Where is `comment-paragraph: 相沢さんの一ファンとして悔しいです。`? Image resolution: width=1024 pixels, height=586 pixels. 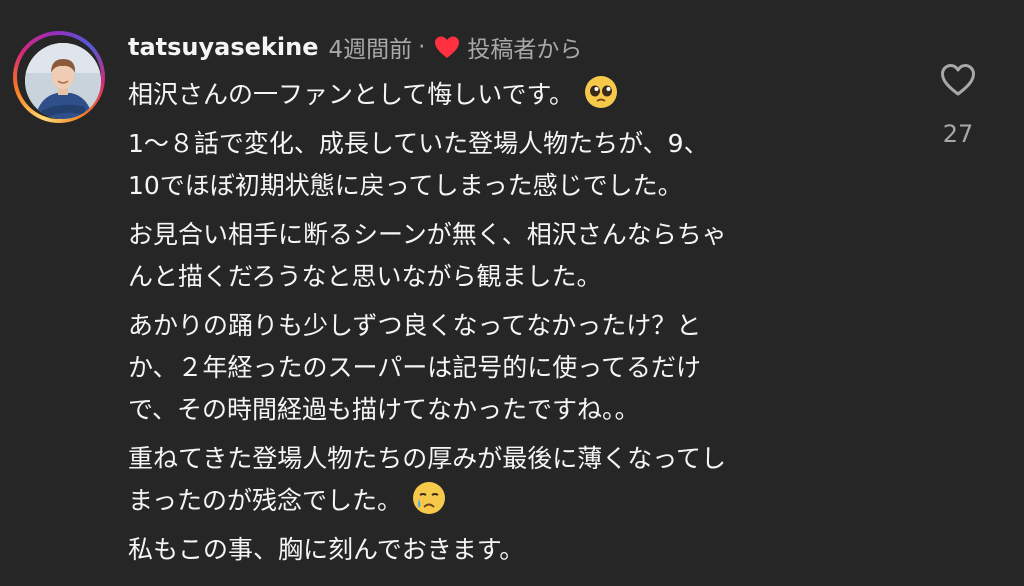
comment-paragraph: 相沢さんの一ファンとして悔しいです。 is located at coordinates (523, 95).